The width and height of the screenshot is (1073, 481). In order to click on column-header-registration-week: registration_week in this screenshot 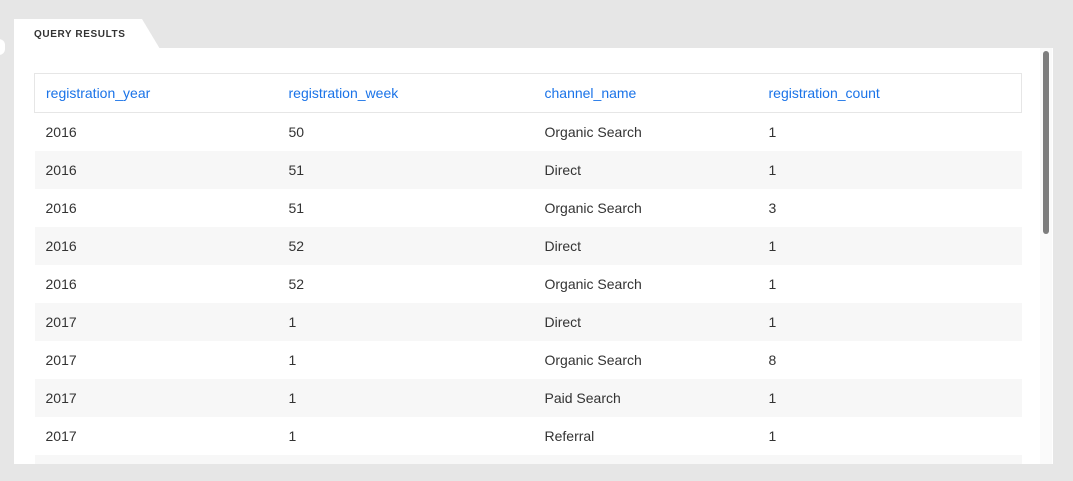, I will do `click(405, 93)`.